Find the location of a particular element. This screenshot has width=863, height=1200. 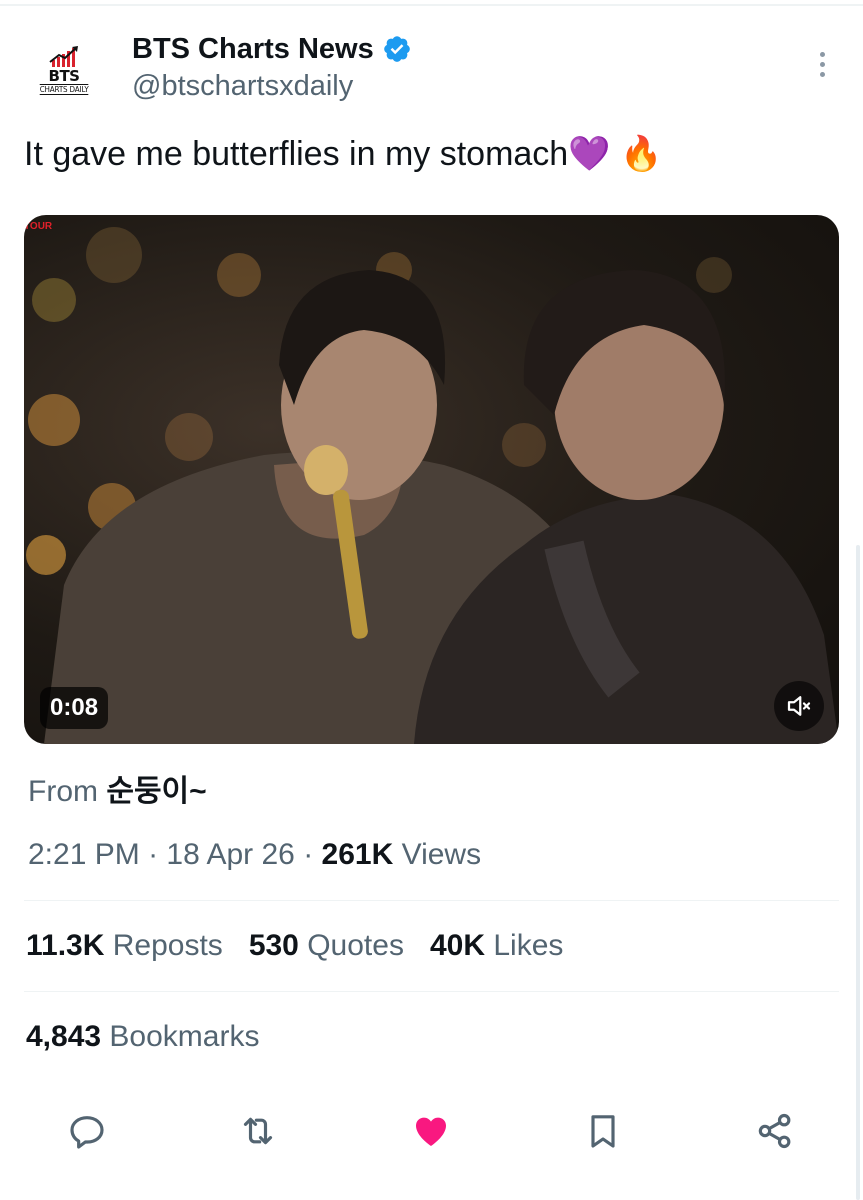

avatar: BTS CHARTS DAILY is located at coordinates (64, 70).